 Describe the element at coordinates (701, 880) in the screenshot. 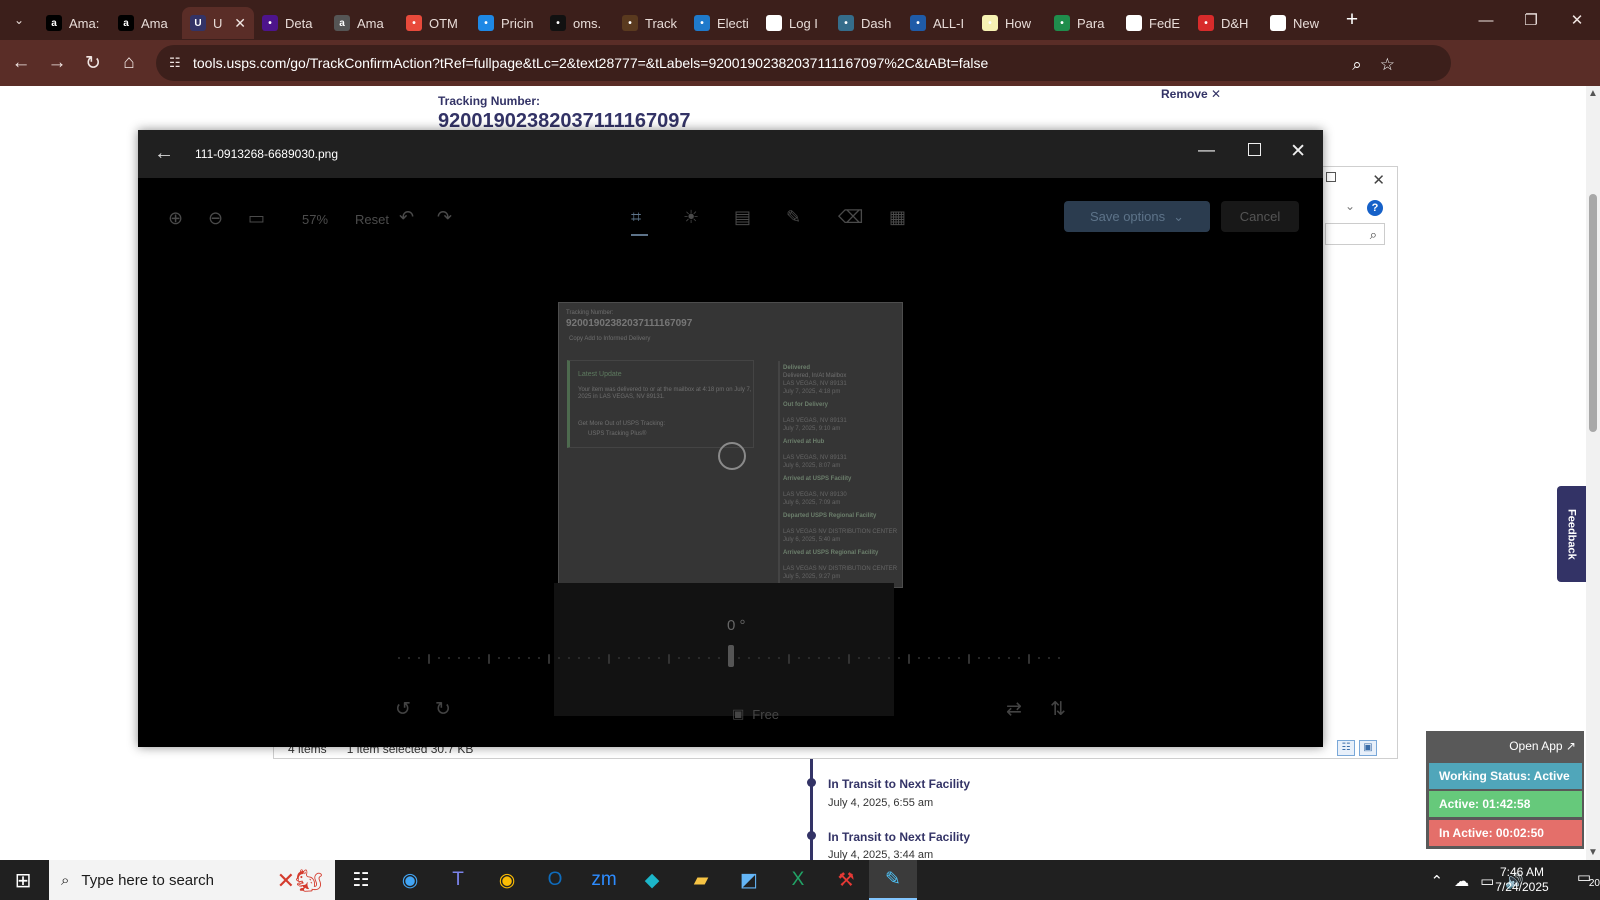

I see `file-explorer-icon: ▰` at that location.